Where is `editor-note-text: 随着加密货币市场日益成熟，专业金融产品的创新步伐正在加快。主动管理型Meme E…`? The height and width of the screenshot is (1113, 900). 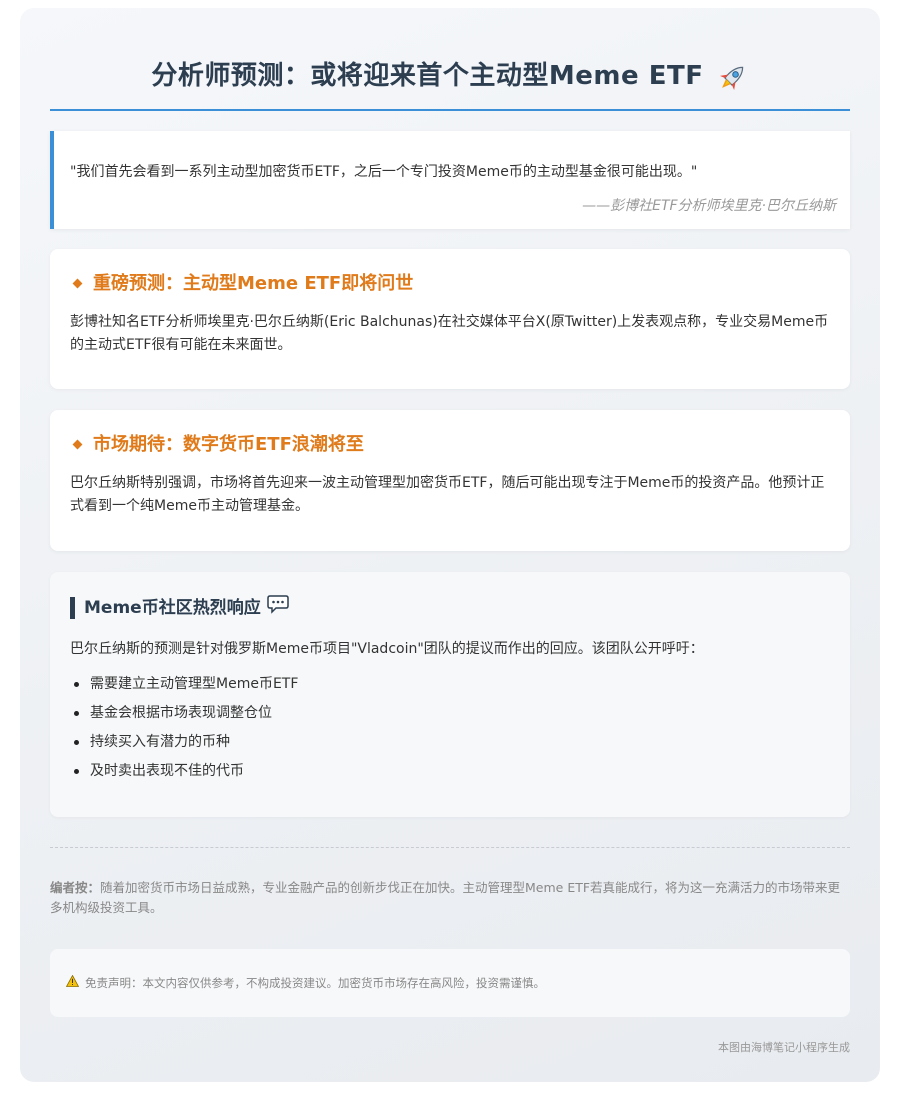 editor-note-text: 随着加密货币市场日益成熟，专业金融产品的创新步伐正在加快。主动管理型Meme E… is located at coordinates (445, 897).